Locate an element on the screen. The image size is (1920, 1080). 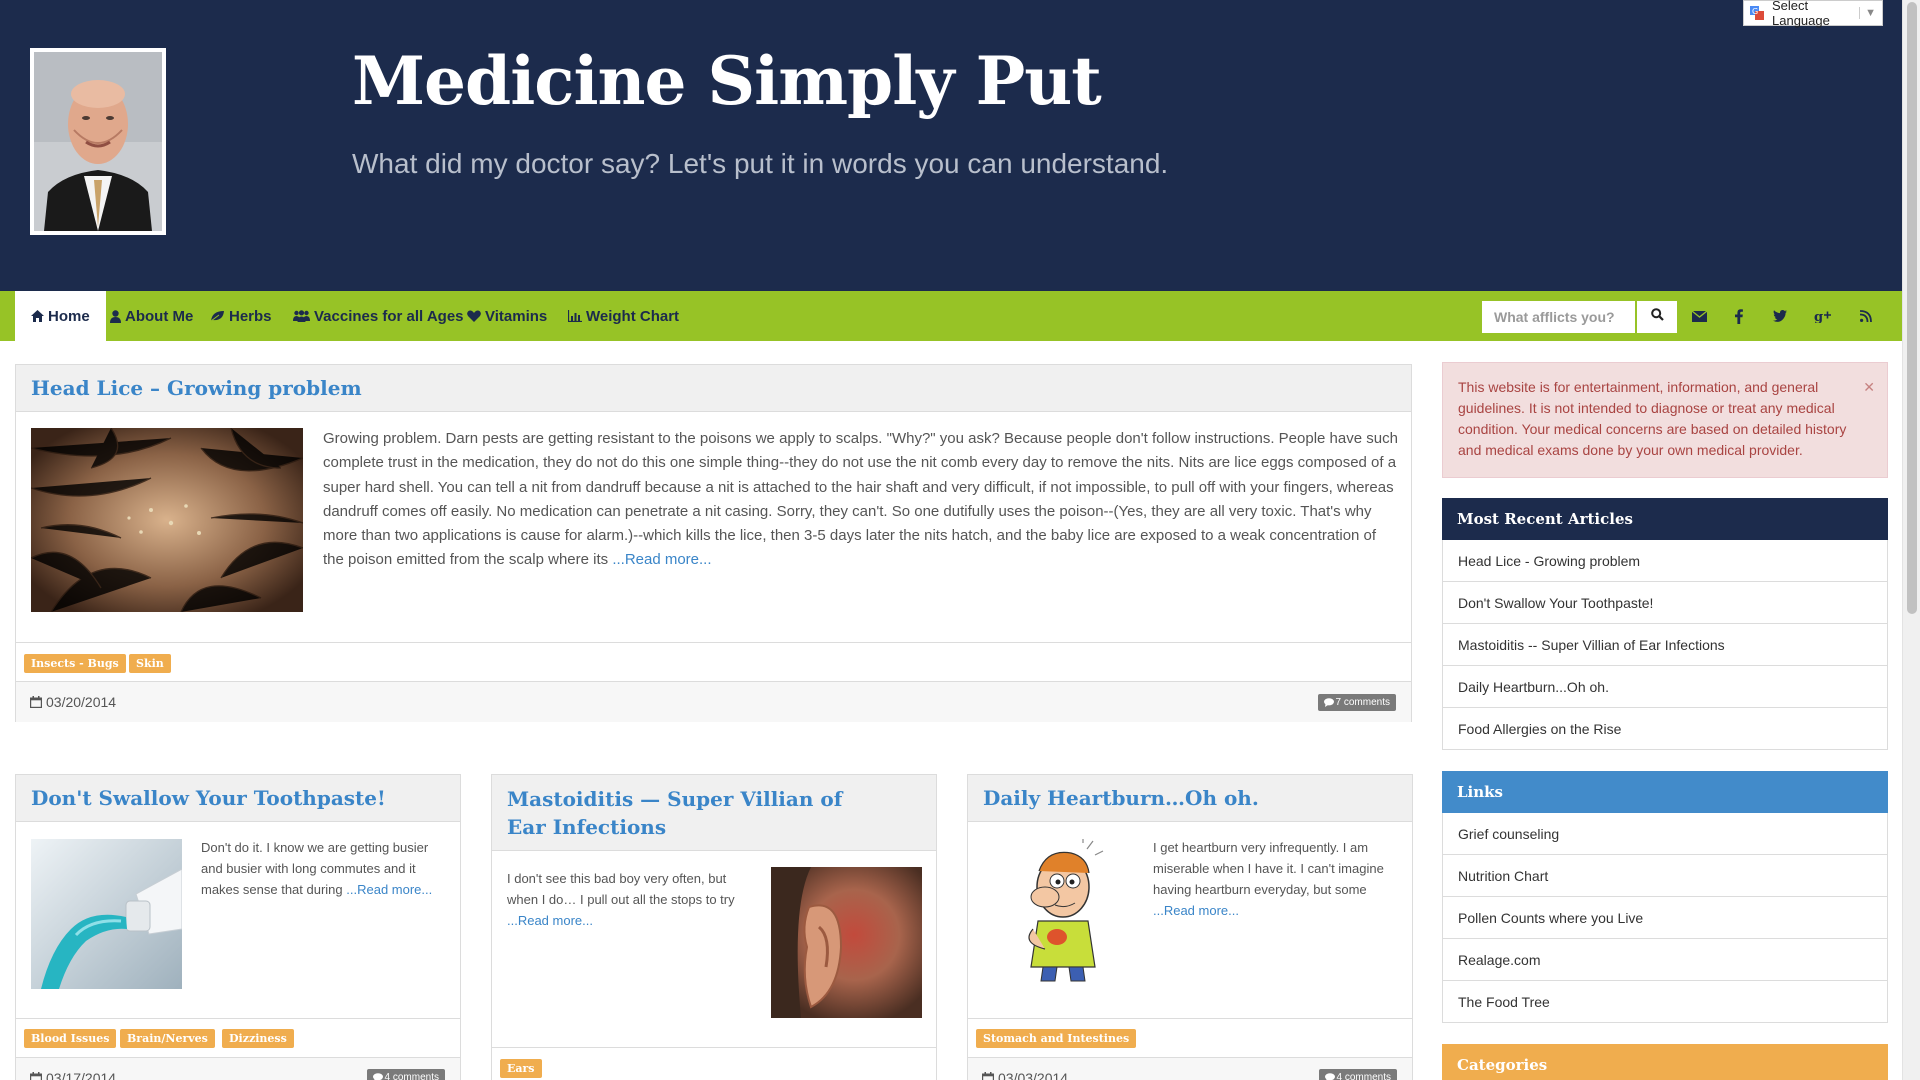
chevron-down-icon: ▼ is located at coordinates (1867, 13).